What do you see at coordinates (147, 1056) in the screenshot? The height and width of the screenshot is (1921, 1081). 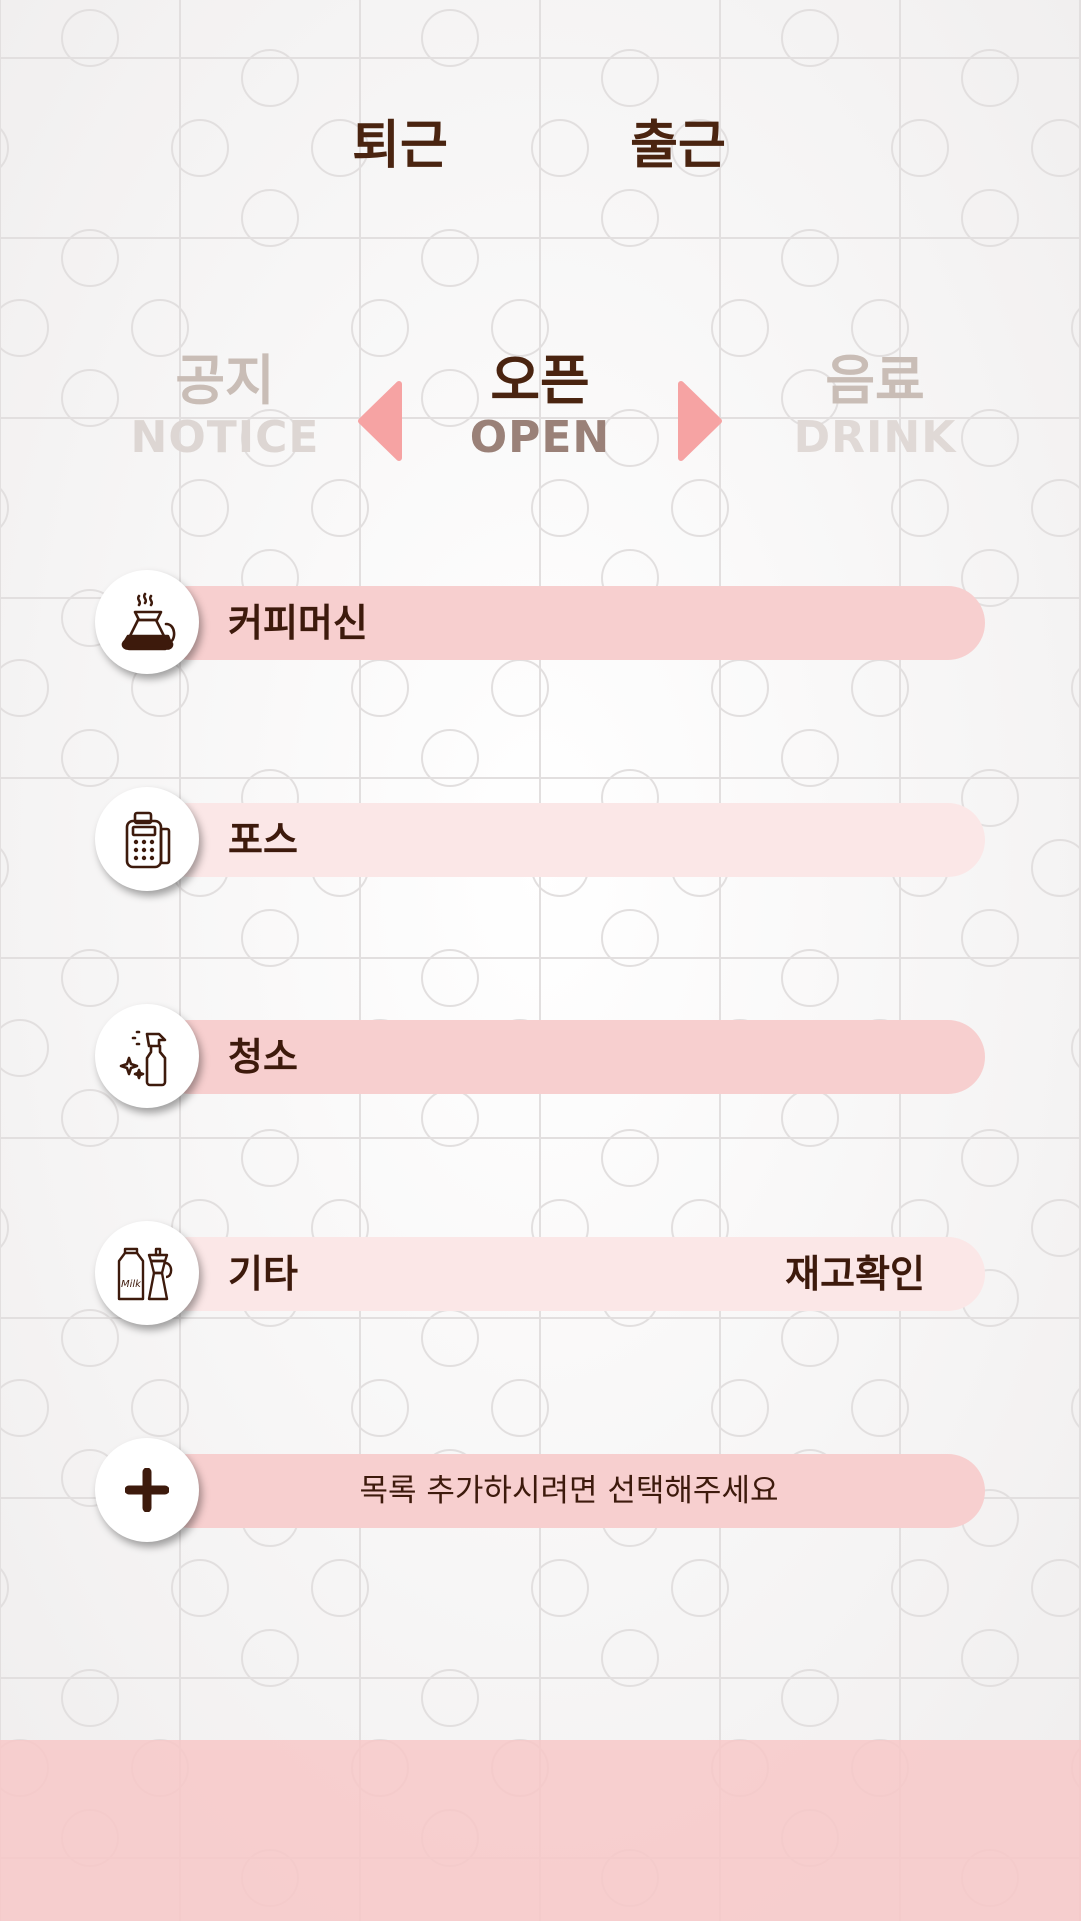 I see `spray-bottle-icon` at bounding box center [147, 1056].